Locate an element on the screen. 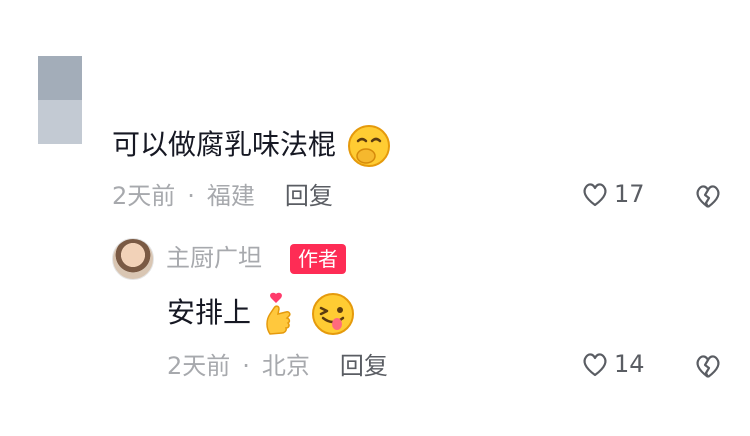 Image resolution: width=750 pixels, height=436 pixels. comment-location: 福建 is located at coordinates (230, 196).